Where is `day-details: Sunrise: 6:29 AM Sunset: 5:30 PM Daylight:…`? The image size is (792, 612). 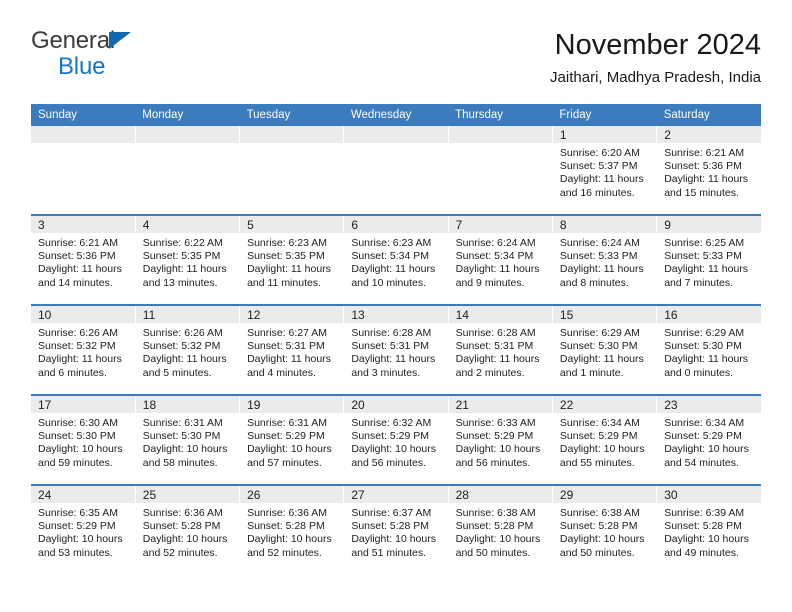 day-details: Sunrise: 6:29 AM Sunset: 5:30 PM Daylight:… is located at coordinates (604, 351).